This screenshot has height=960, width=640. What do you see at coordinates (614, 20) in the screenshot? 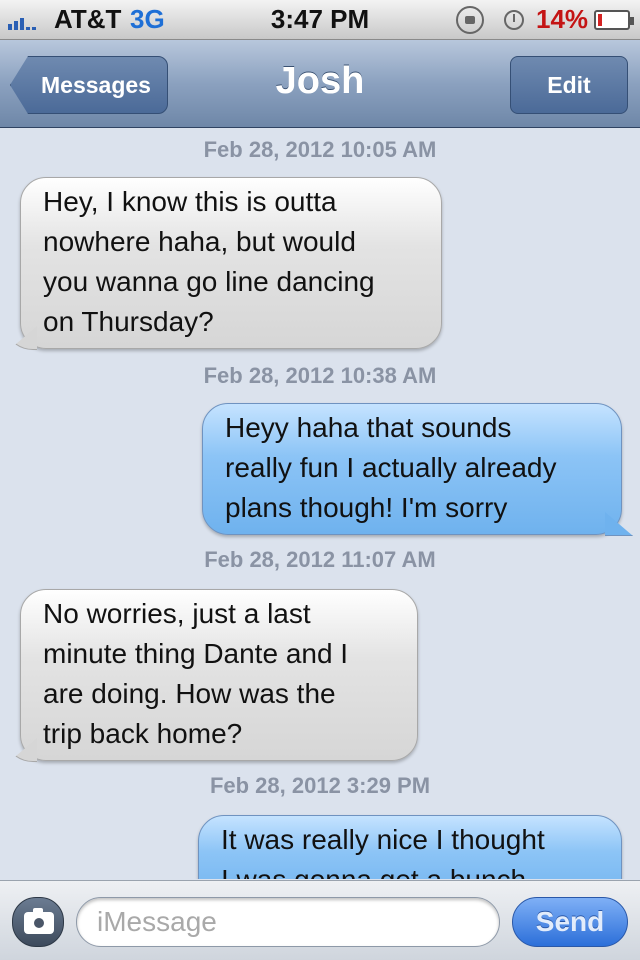
I see `battery-icon` at bounding box center [614, 20].